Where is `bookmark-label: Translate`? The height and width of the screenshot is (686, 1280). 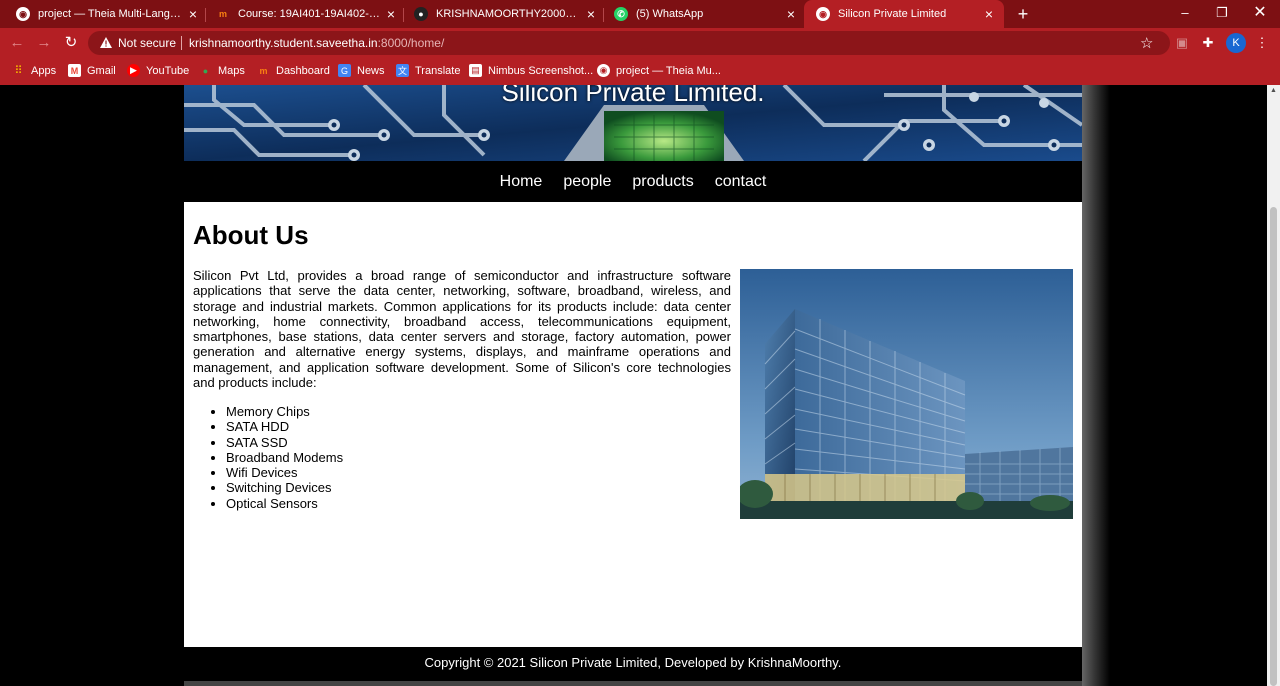 bookmark-label: Translate is located at coordinates (438, 70).